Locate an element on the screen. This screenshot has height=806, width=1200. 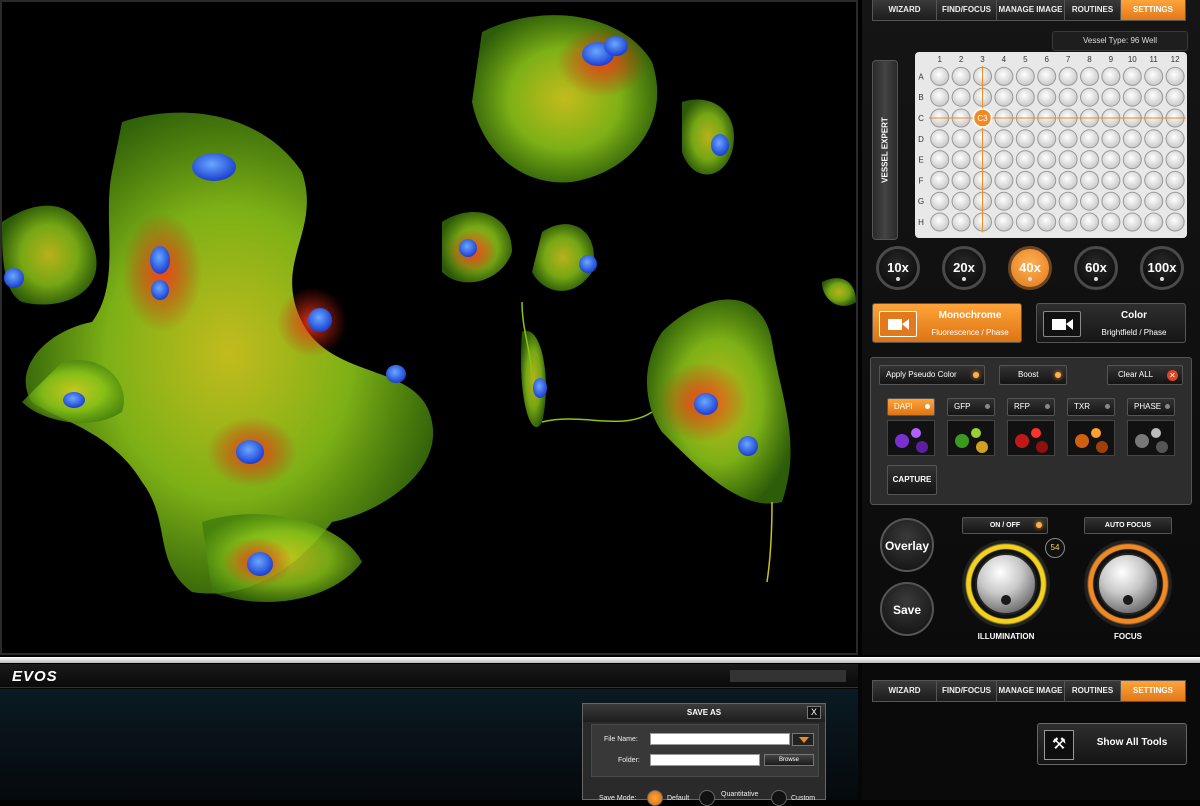
well-B7 is located at coordinates (1068, 97).